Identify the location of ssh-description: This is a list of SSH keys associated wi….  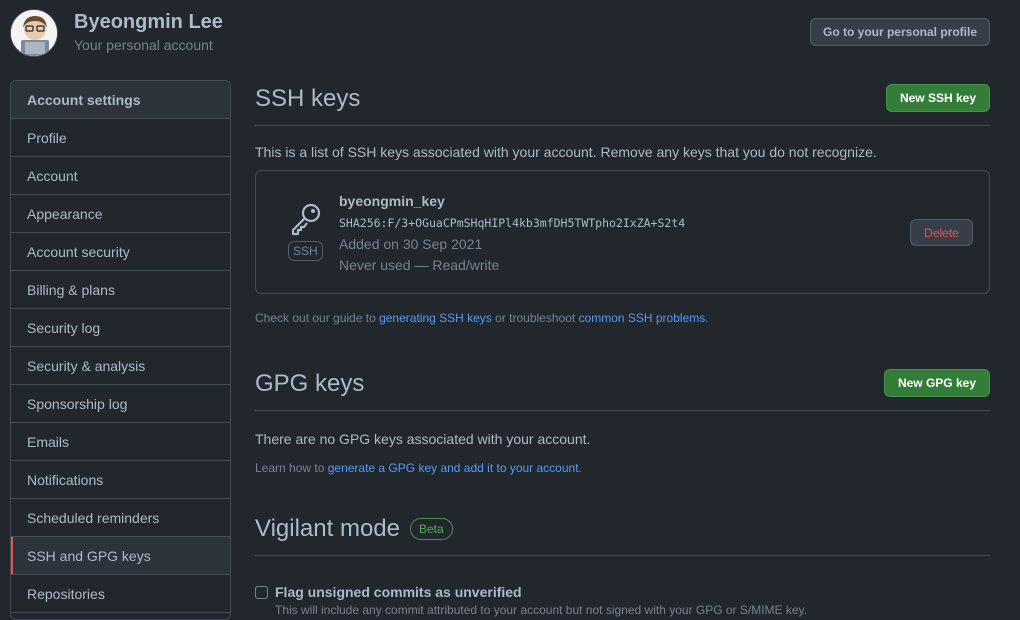
(566, 152).